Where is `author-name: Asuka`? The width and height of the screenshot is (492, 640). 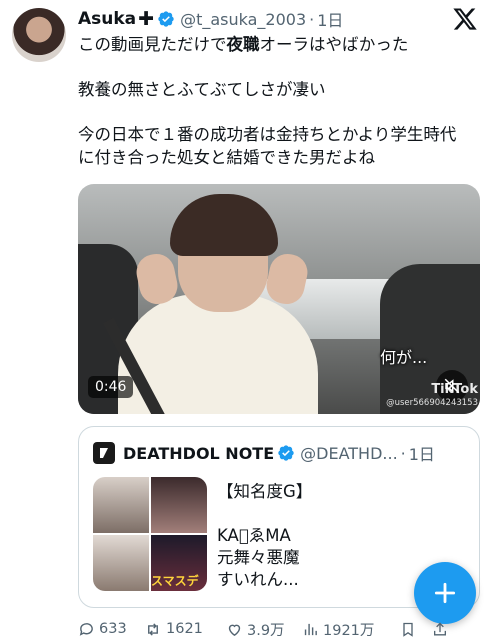 author-name: Asuka is located at coordinates (107, 19).